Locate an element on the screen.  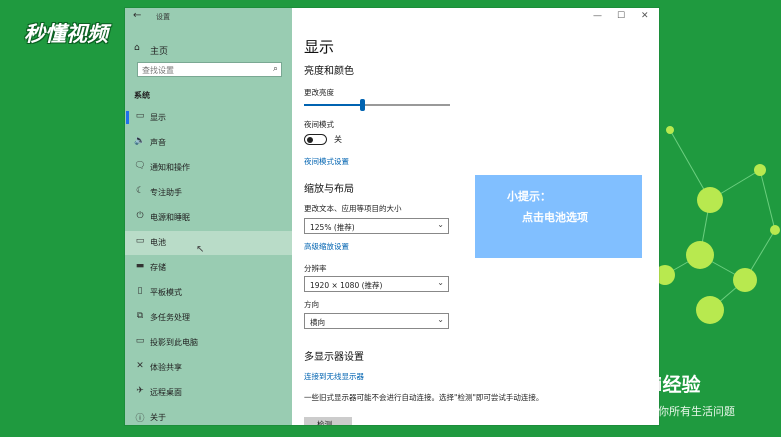
sidebar-item: ✕ 体验共享 is located at coordinates (208, 368).